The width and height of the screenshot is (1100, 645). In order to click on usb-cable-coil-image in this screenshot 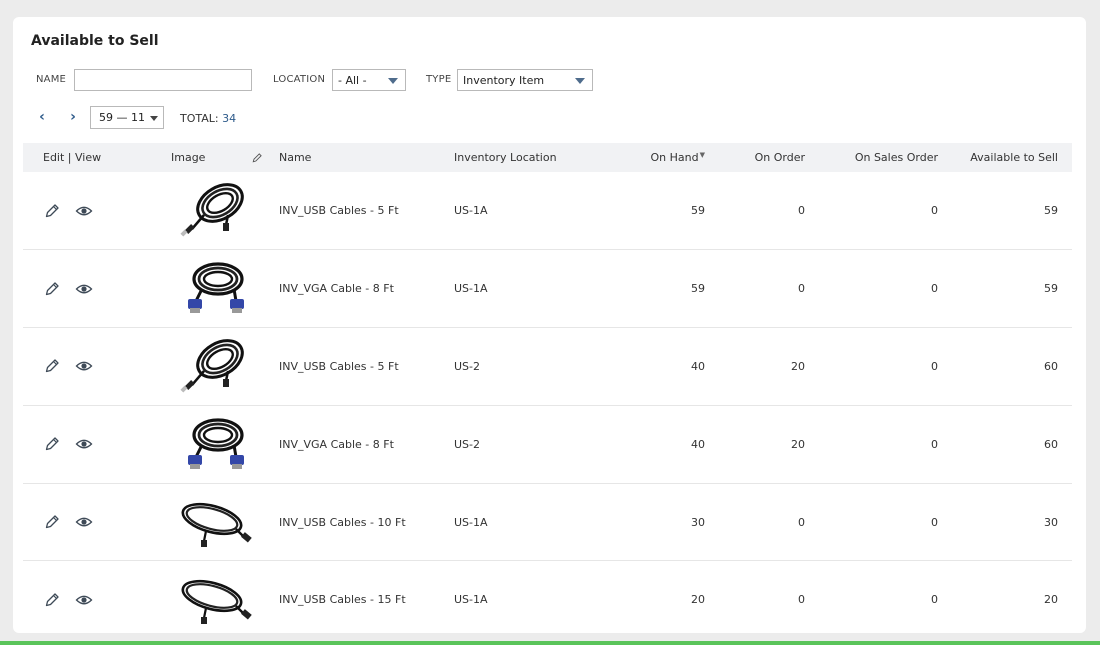, I will do `click(212, 366)`.